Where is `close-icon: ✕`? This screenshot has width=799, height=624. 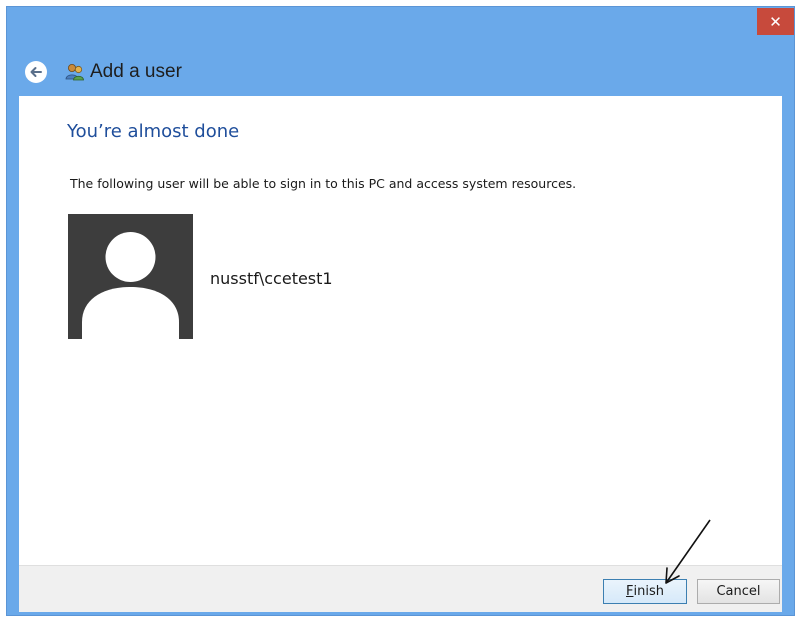 close-icon: ✕ is located at coordinates (775, 21).